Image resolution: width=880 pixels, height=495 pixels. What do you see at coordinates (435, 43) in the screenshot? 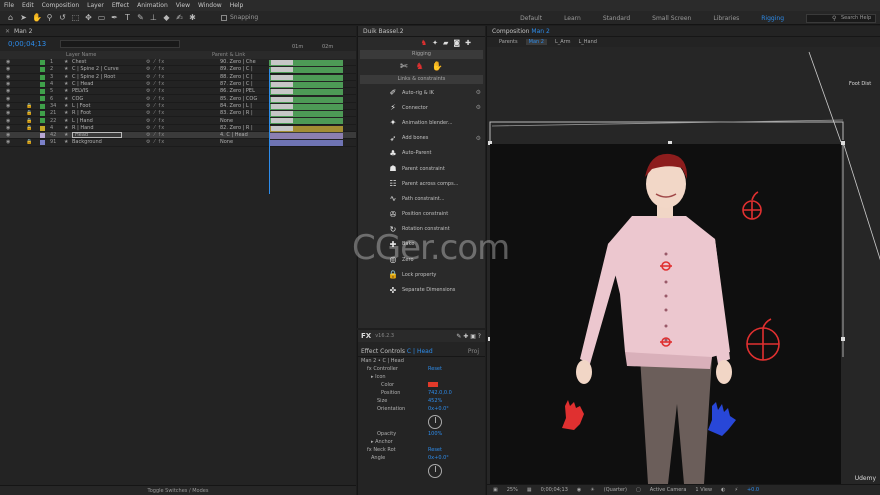
I see `automation-icon: ✦` at bounding box center [435, 43].